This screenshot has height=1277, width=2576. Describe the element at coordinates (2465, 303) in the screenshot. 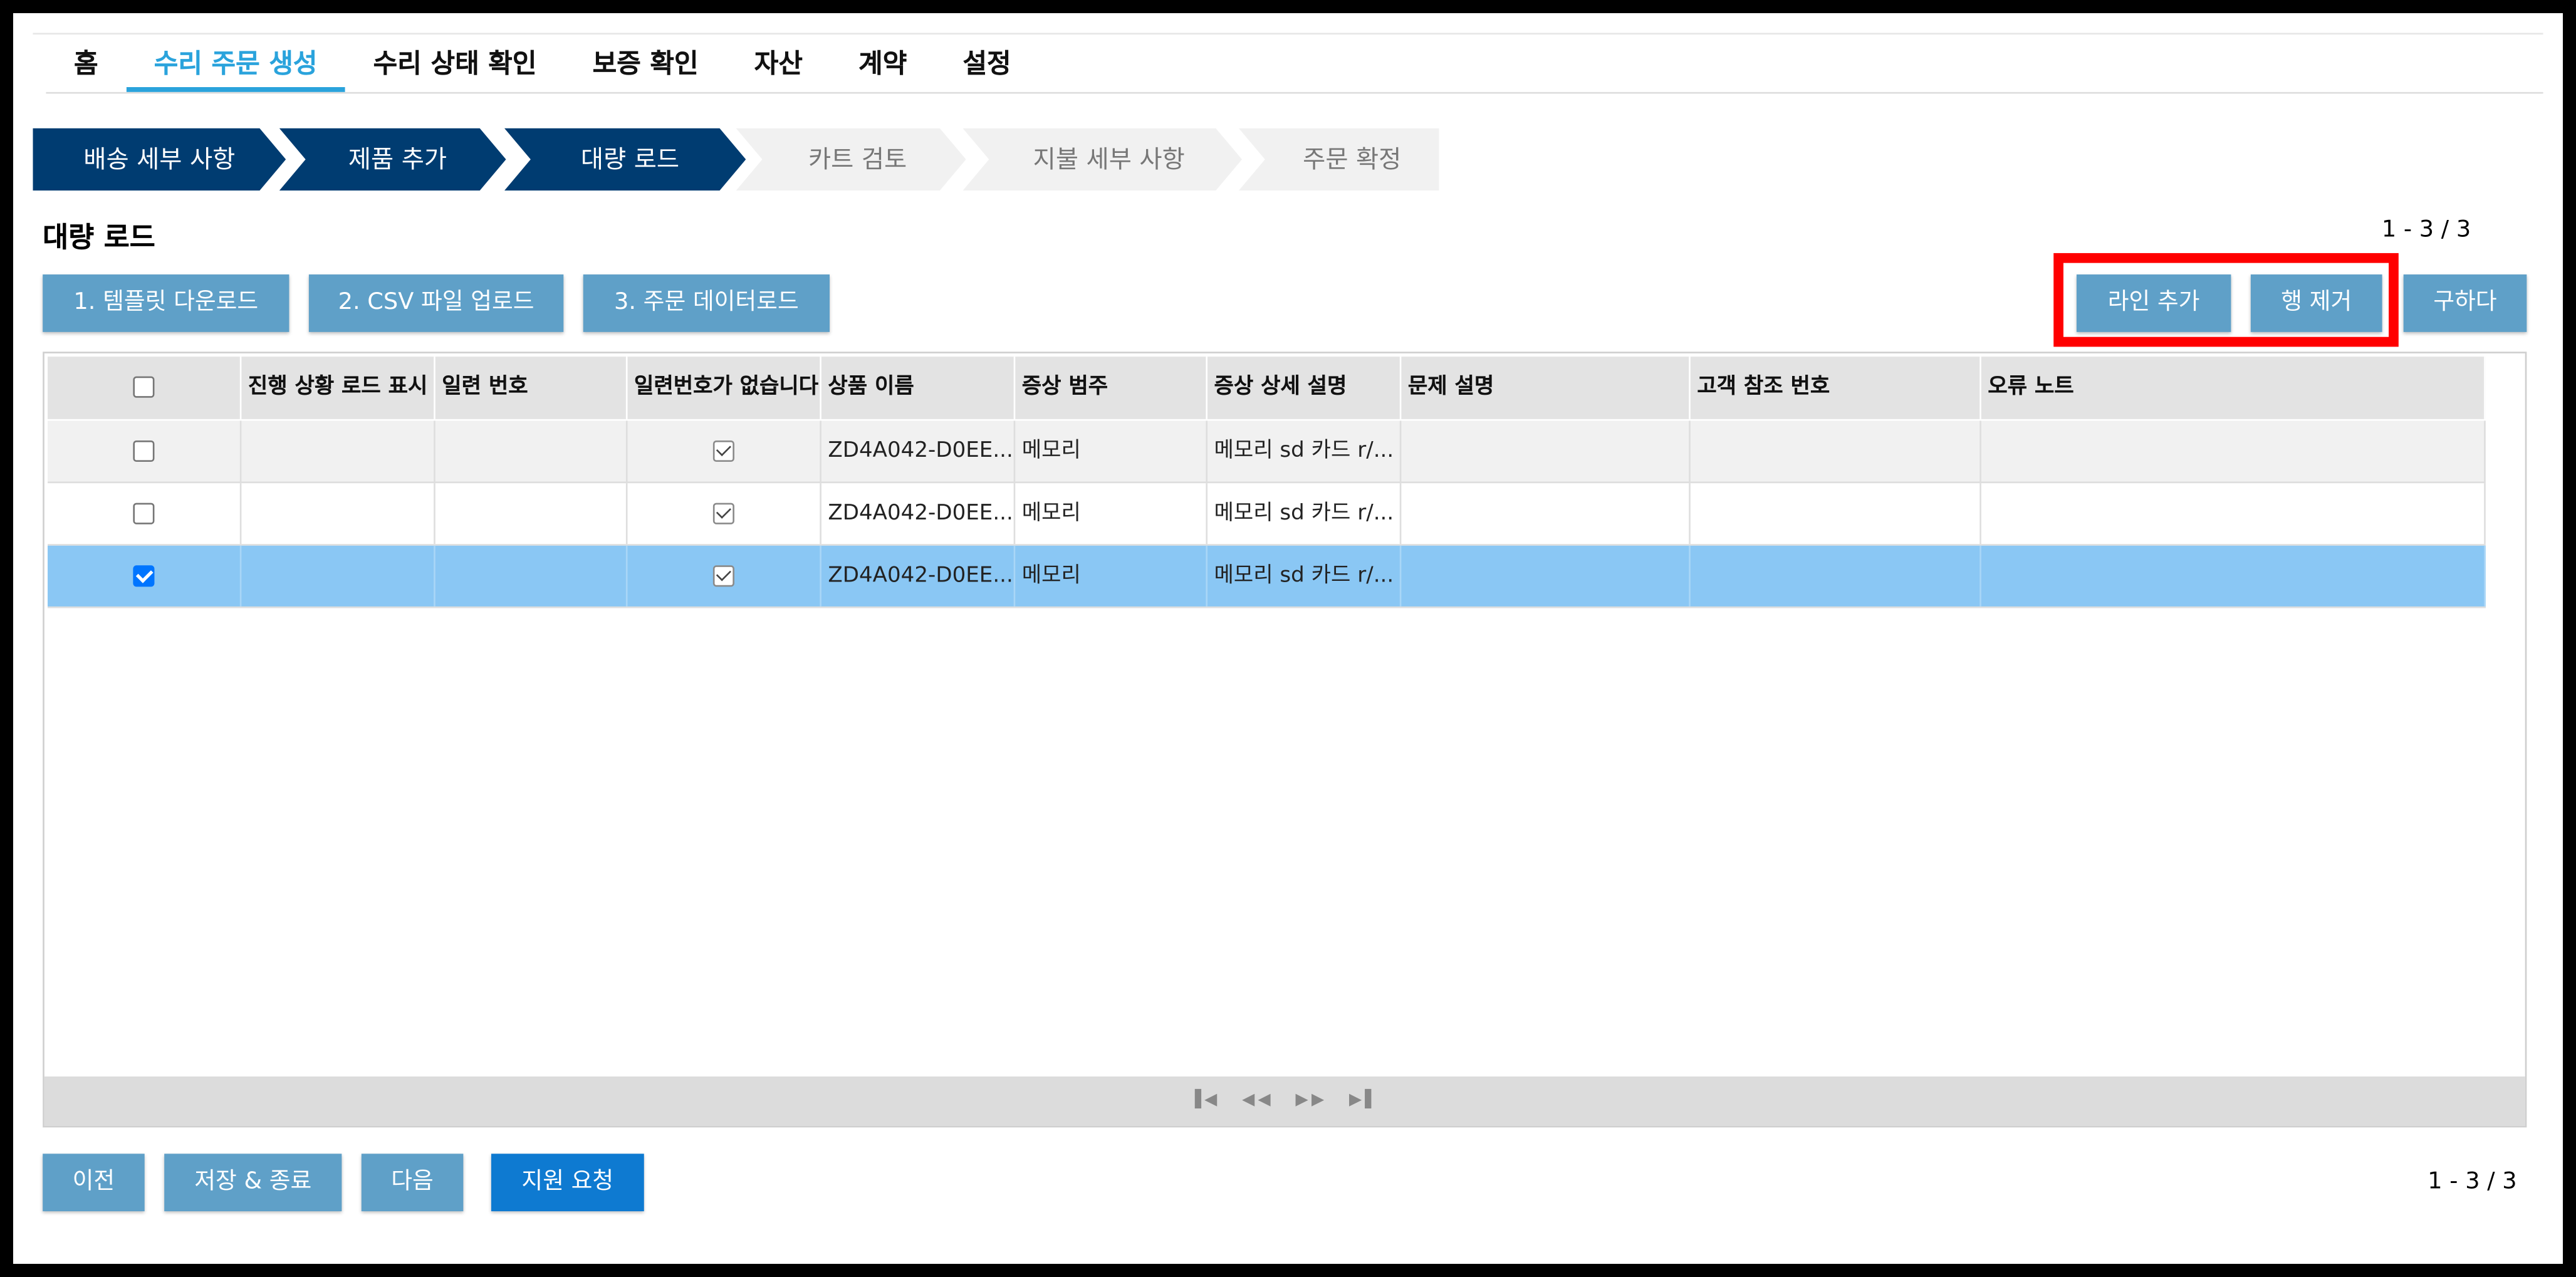

I see `save-button: 구하다` at that location.